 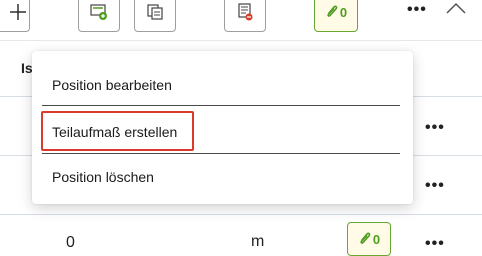 I want to click on row-attachments-count: 0, so click(x=376, y=239).